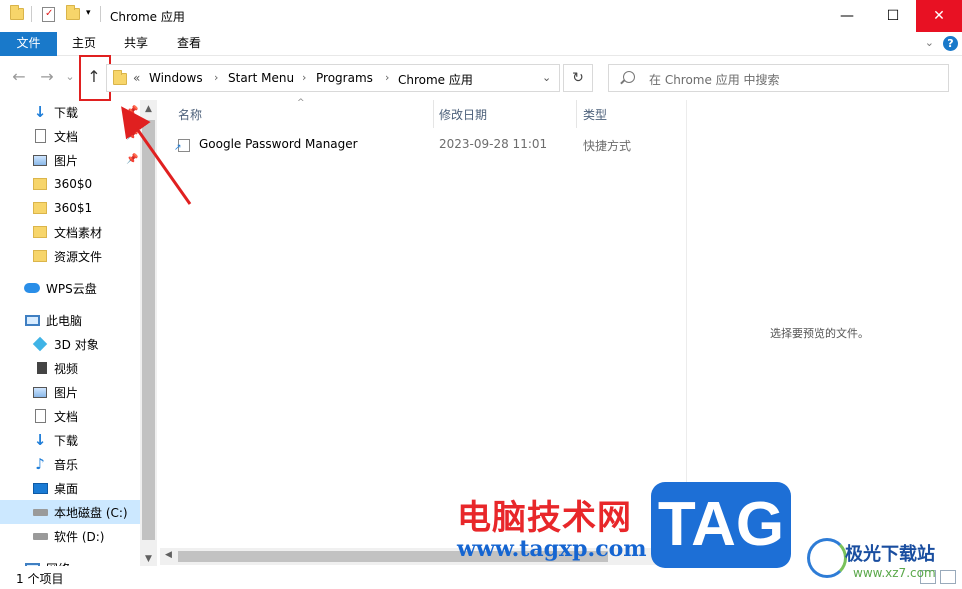  I want to click on watermark-site-url: www.tagxp.com, so click(552, 549).